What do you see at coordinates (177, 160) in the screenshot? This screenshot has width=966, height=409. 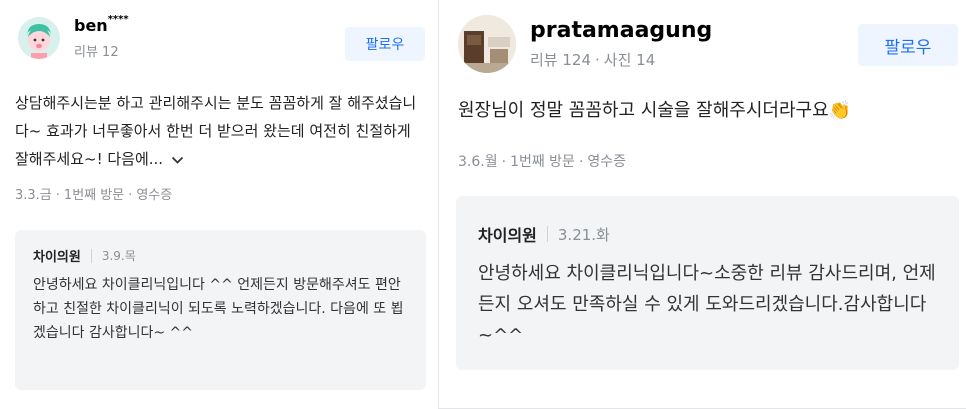 I see `chevron-down-icon` at bounding box center [177, 160].